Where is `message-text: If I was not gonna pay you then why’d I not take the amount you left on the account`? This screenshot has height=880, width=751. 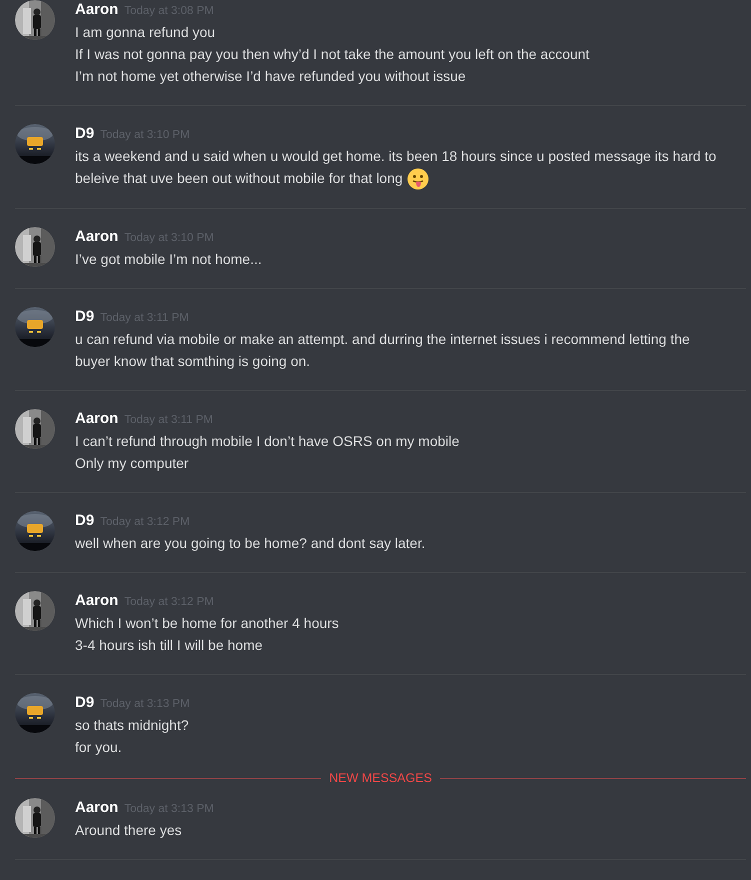
message-text: If I was not gonna pay you then why’d I not take the amount you left on the account is located at coordinates (332, 54).